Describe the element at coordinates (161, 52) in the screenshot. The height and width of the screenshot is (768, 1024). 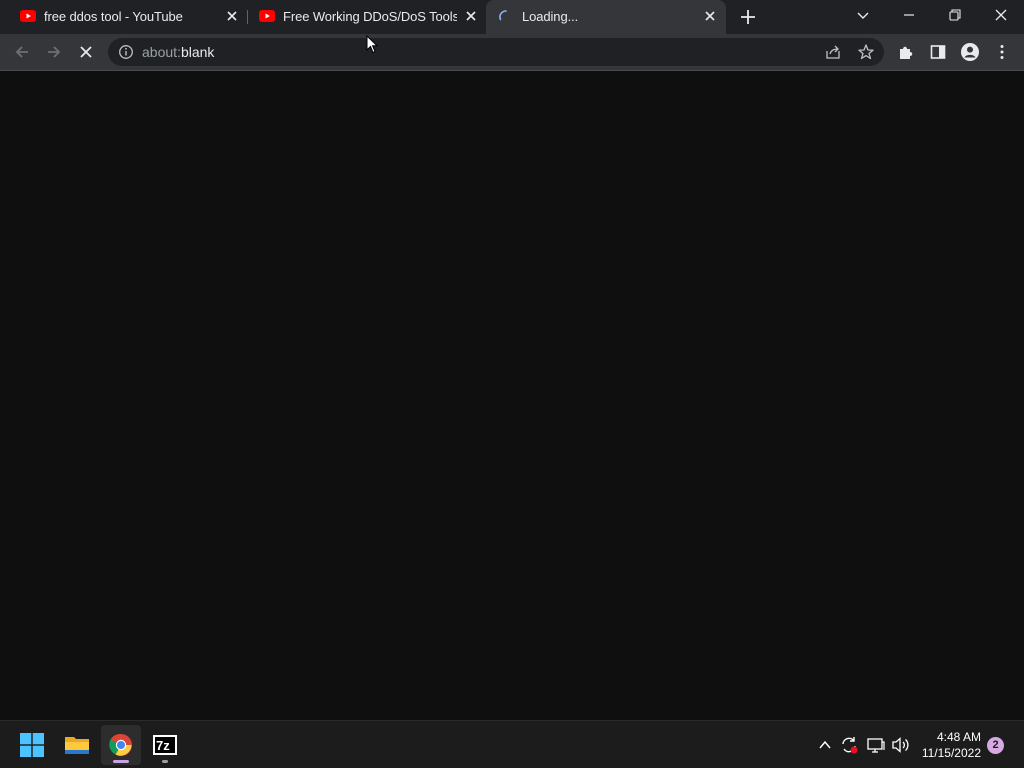
I see `url-scheme: about:` at that location.